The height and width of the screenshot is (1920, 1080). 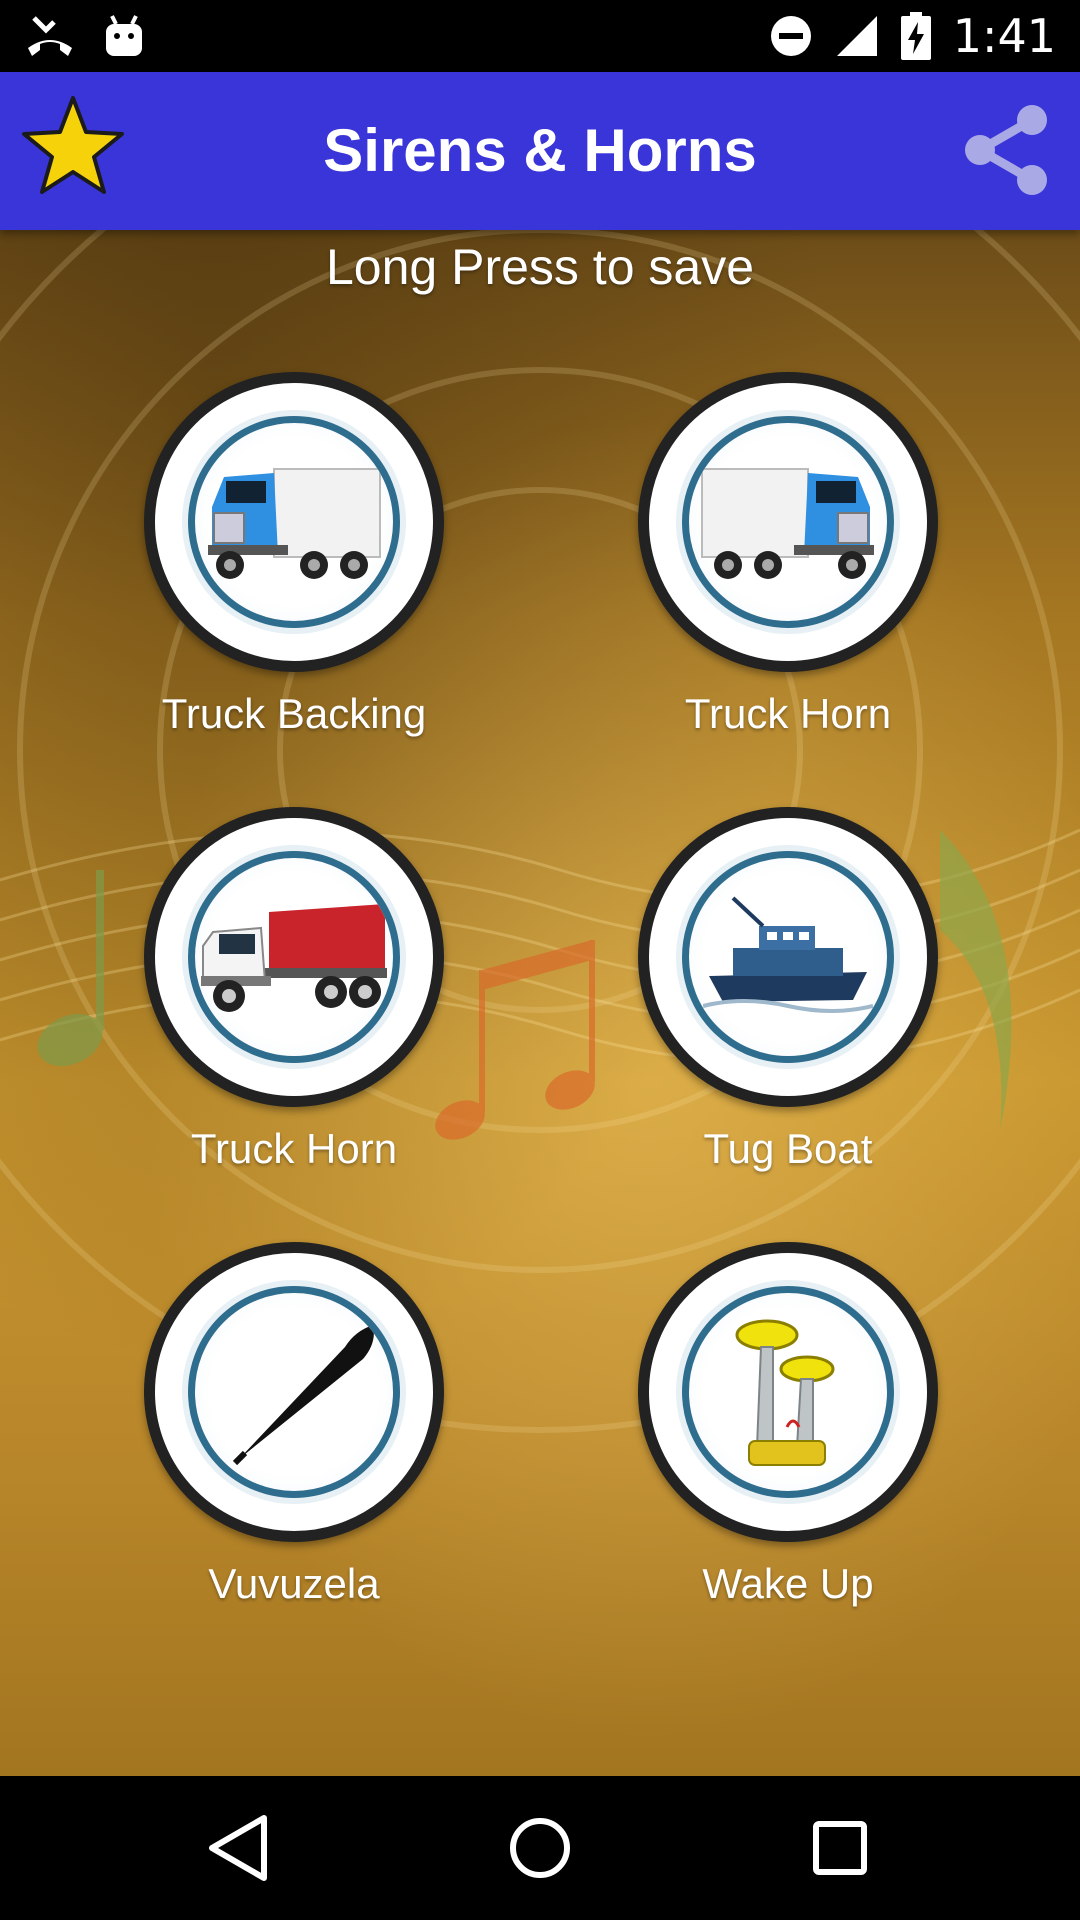 I want to click on app-title: Sirens & Horns, so click(x=540, y=150).